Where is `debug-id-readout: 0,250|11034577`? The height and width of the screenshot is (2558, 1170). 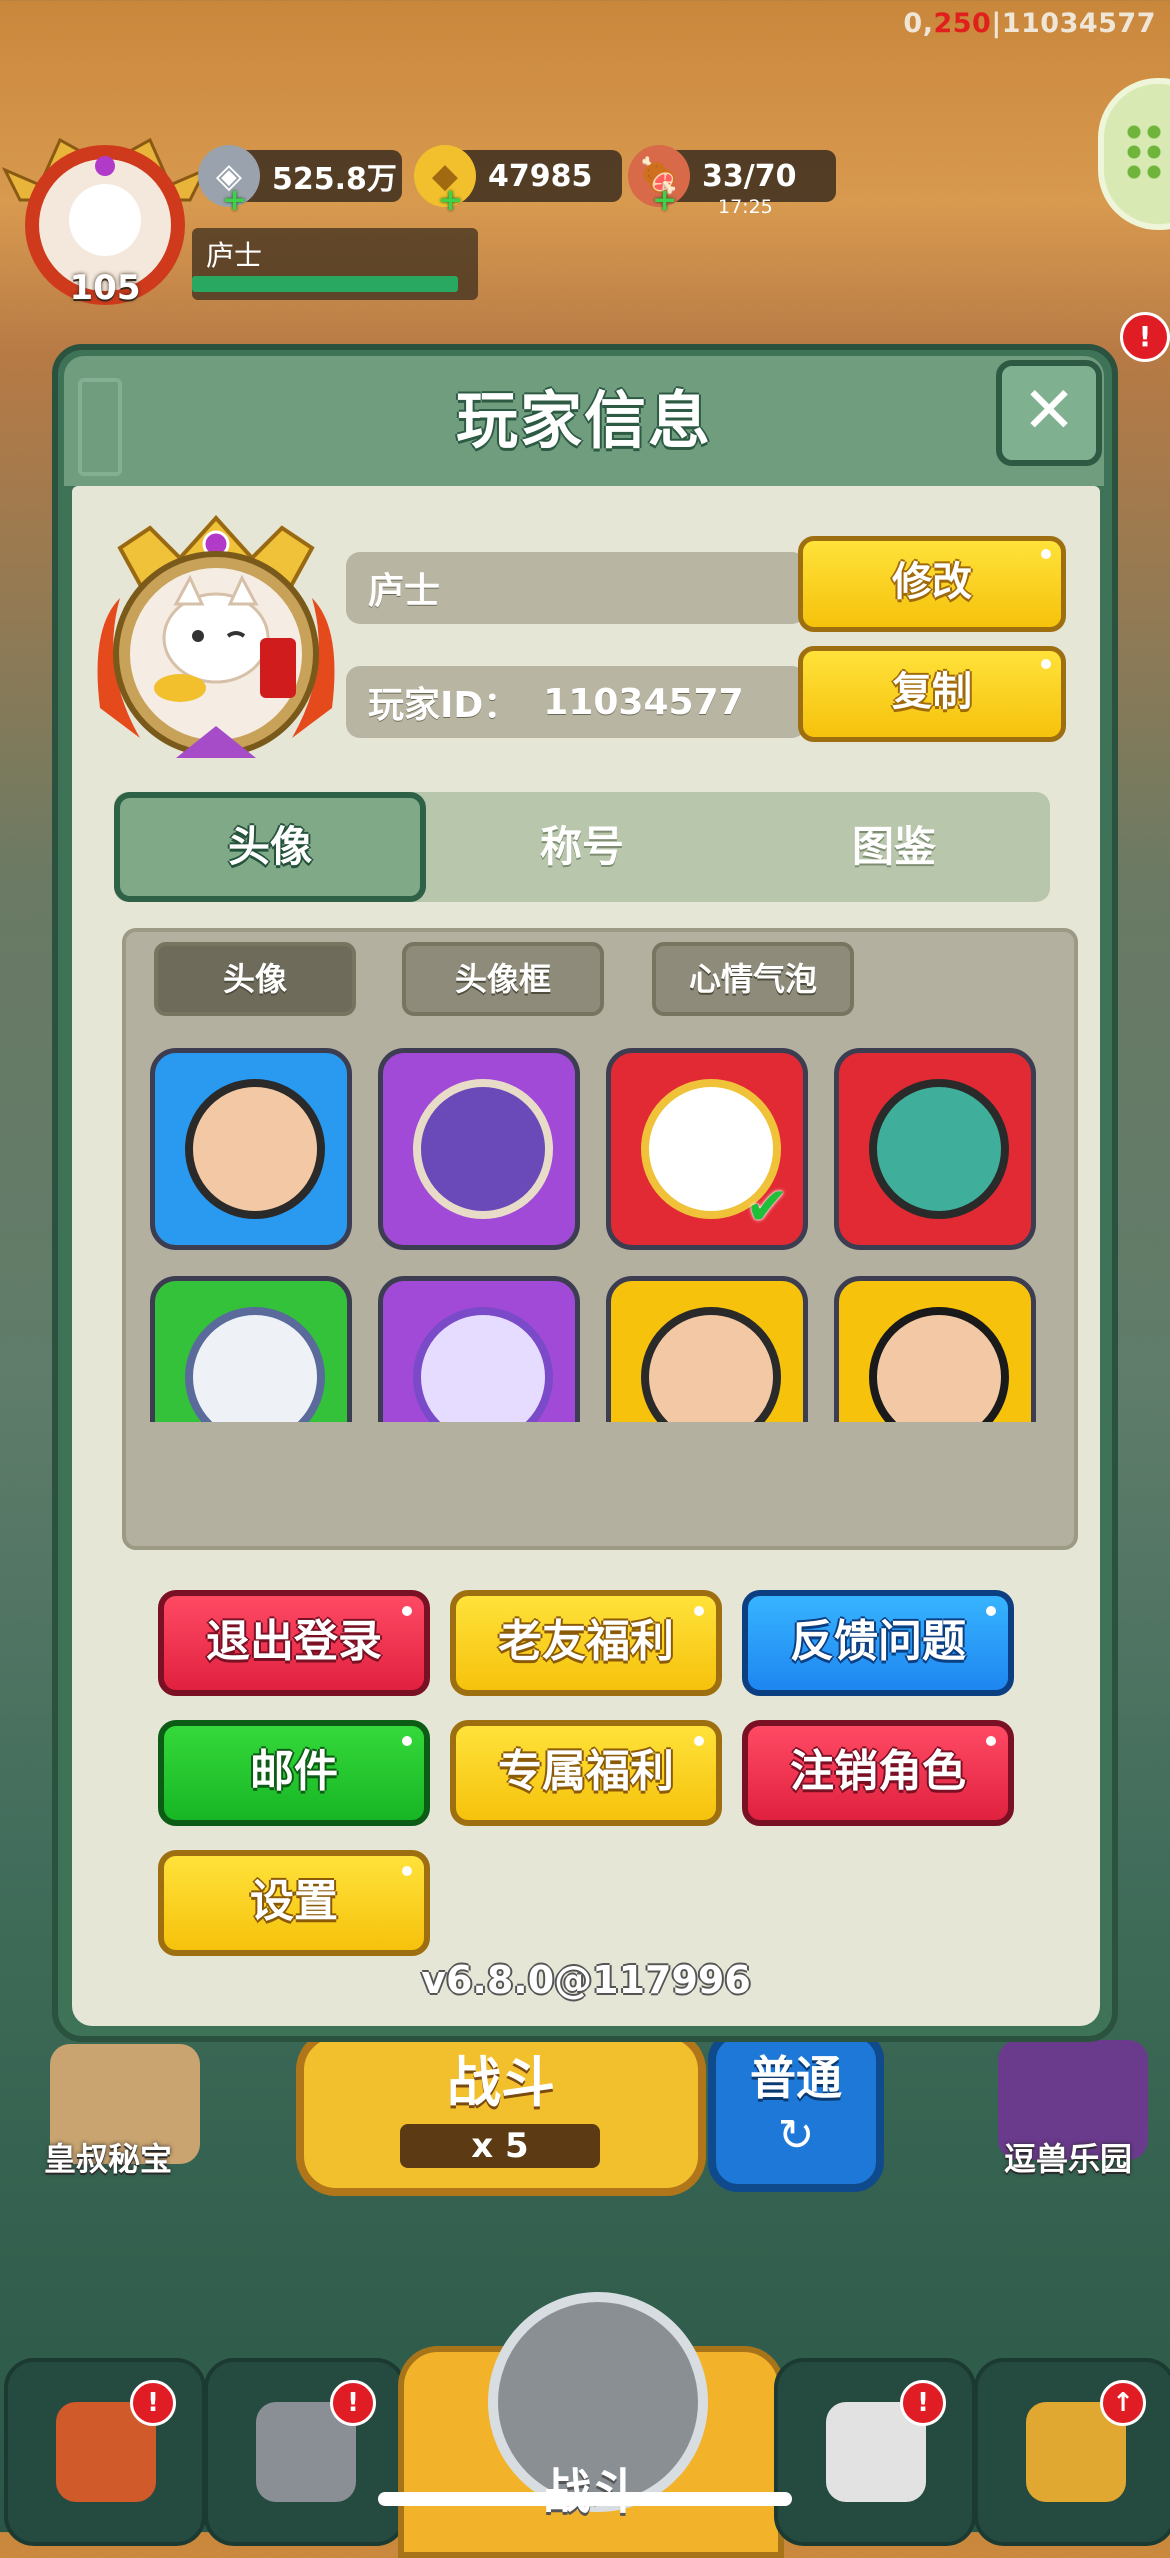 debug-id-readout: 0,250|11034577 is located at coordinates (1029, 23).